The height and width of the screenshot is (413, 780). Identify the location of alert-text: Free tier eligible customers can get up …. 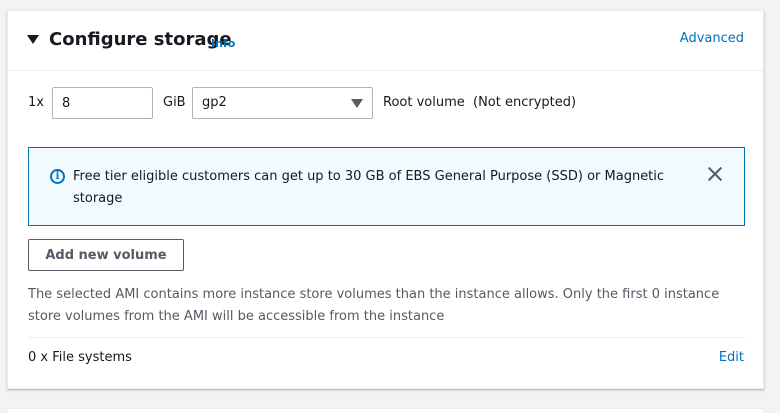
(369, 187).